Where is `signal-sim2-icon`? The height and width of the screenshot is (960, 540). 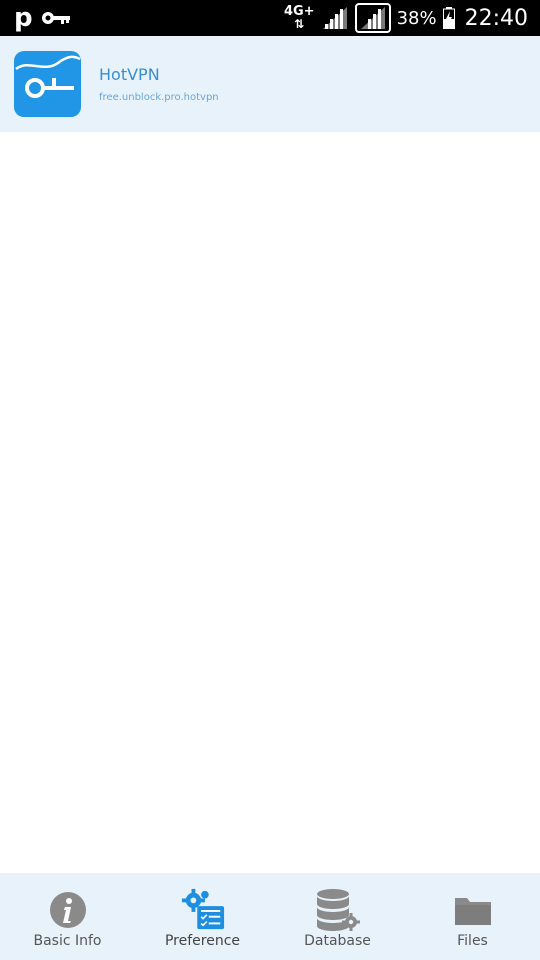 signal-sim2-icon is located at coordinates (372, 18).